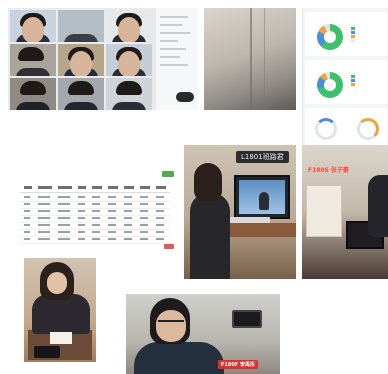 The height and width of the screenshot is (374, 388). What do you see at coordinates (171, 323) in the screenshot?
I see `glasses-icon` at bounding box center [171, 323].